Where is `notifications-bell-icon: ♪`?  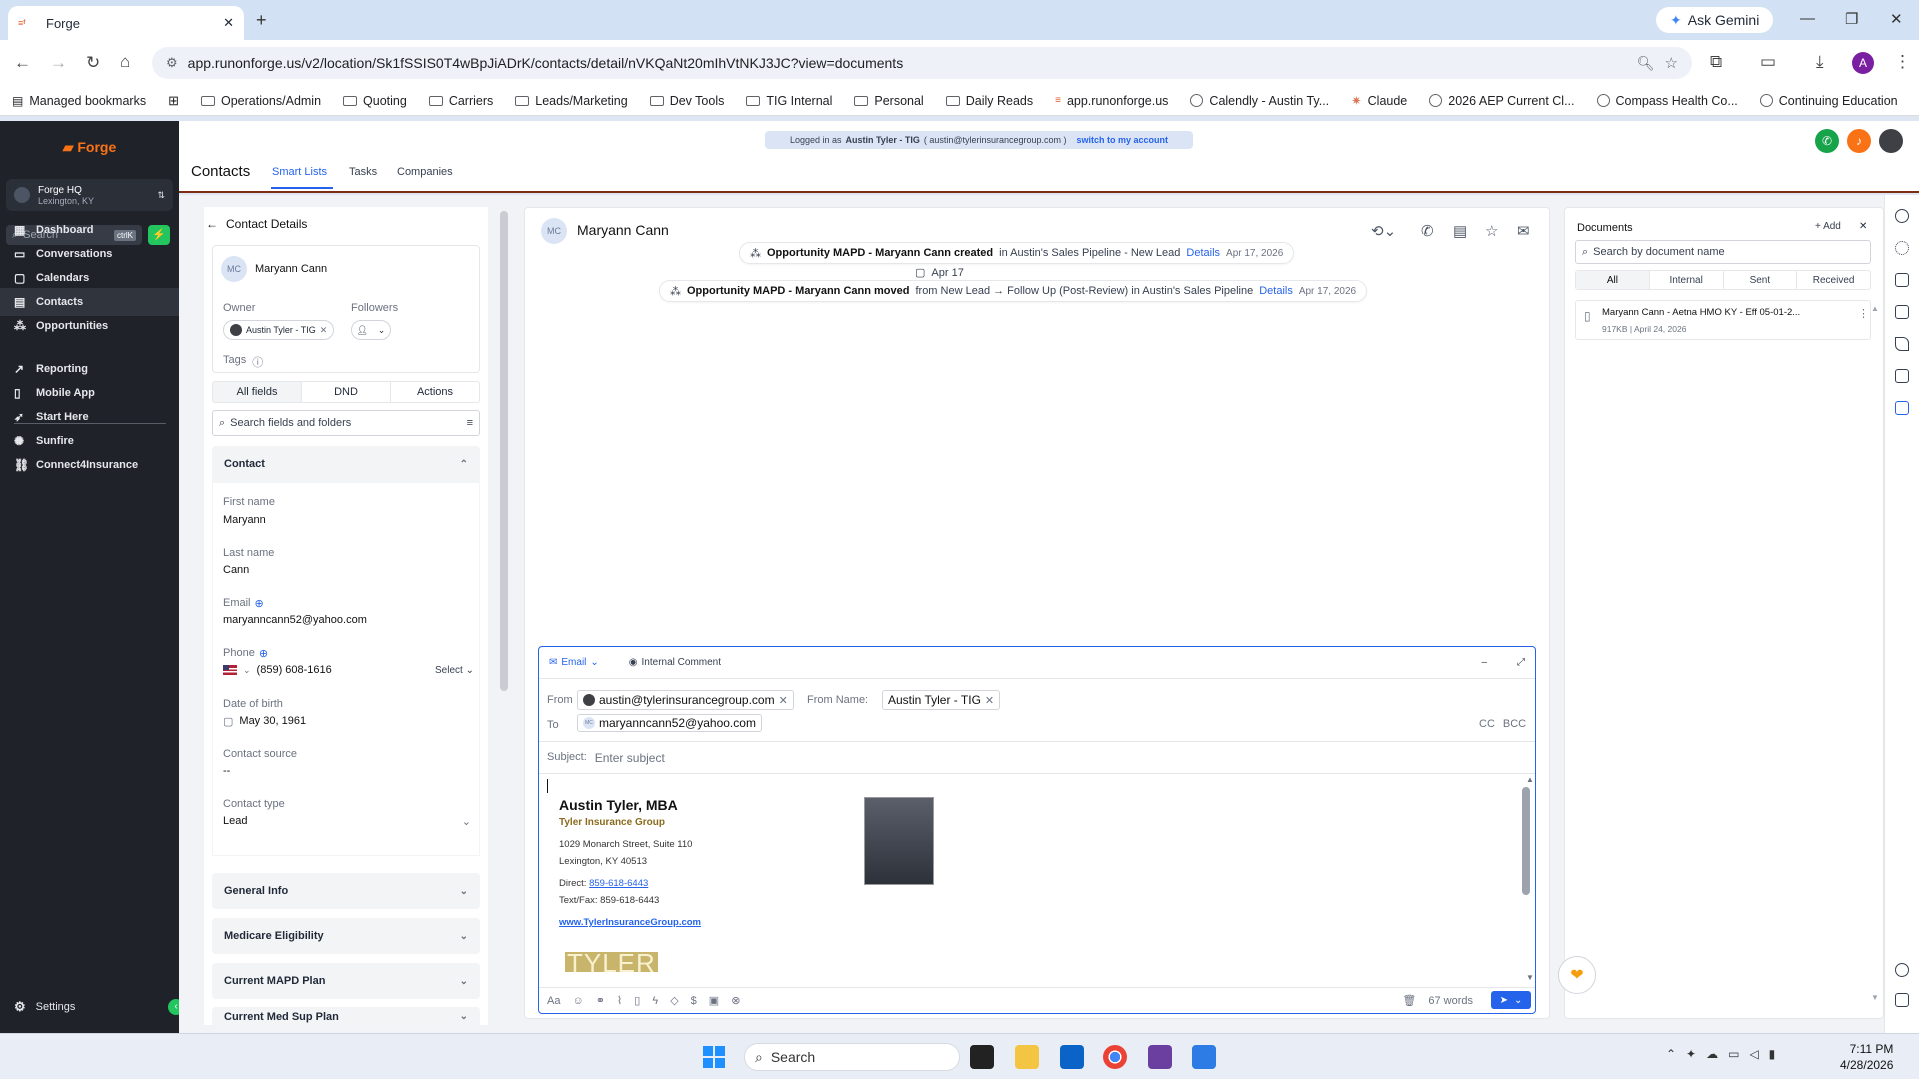
notifications-bell-icon: ♪ is located at coordinates (1859, 141).